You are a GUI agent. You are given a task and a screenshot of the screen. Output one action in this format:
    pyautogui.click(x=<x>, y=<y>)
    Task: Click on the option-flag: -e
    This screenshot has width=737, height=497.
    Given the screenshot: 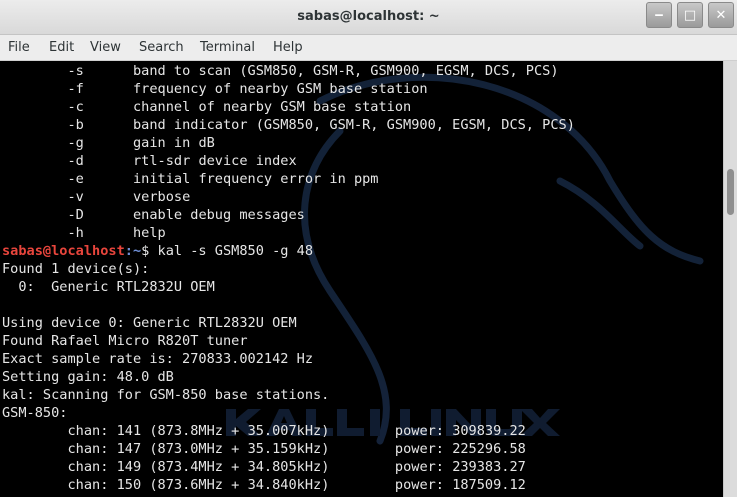 What is the action you would take?
    pyautogui.click(x=75, y=179)
    